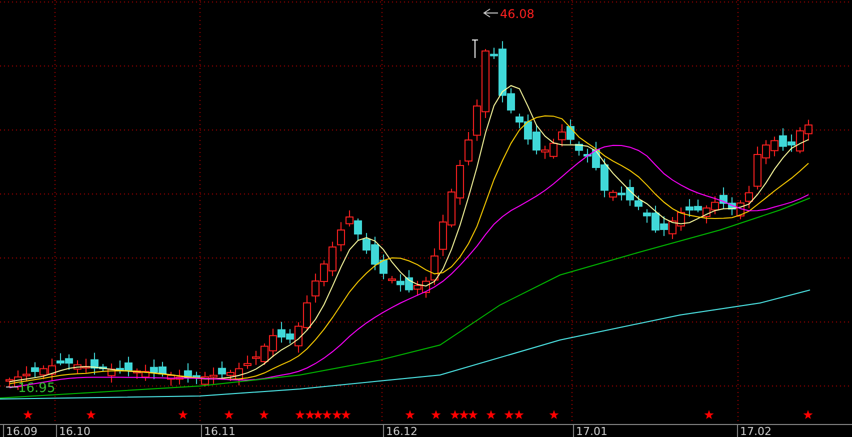  I want to click on date-label: 16.09, so click(22, 431).